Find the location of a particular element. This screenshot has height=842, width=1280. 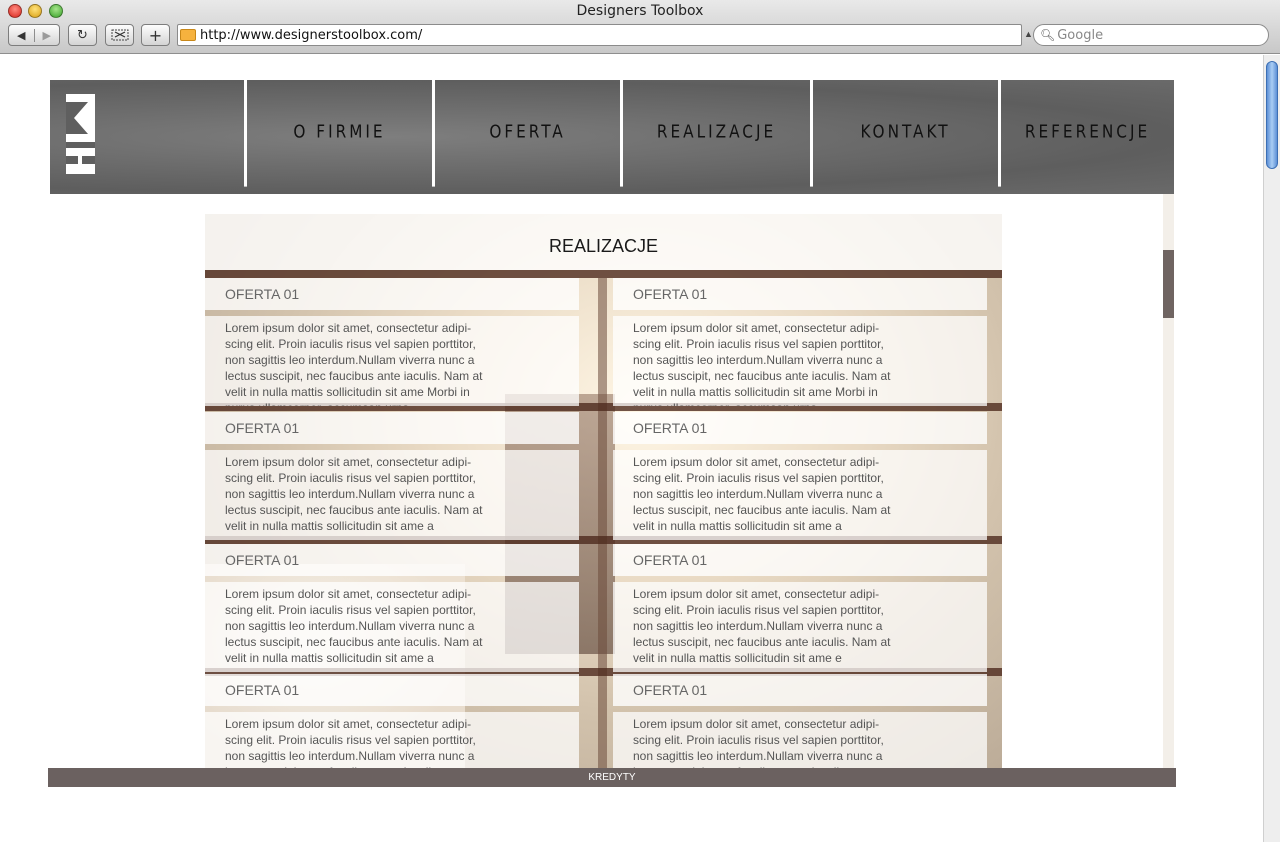

back-forward-buttons: ◀ ▶ is located at coordinates (34, 35).